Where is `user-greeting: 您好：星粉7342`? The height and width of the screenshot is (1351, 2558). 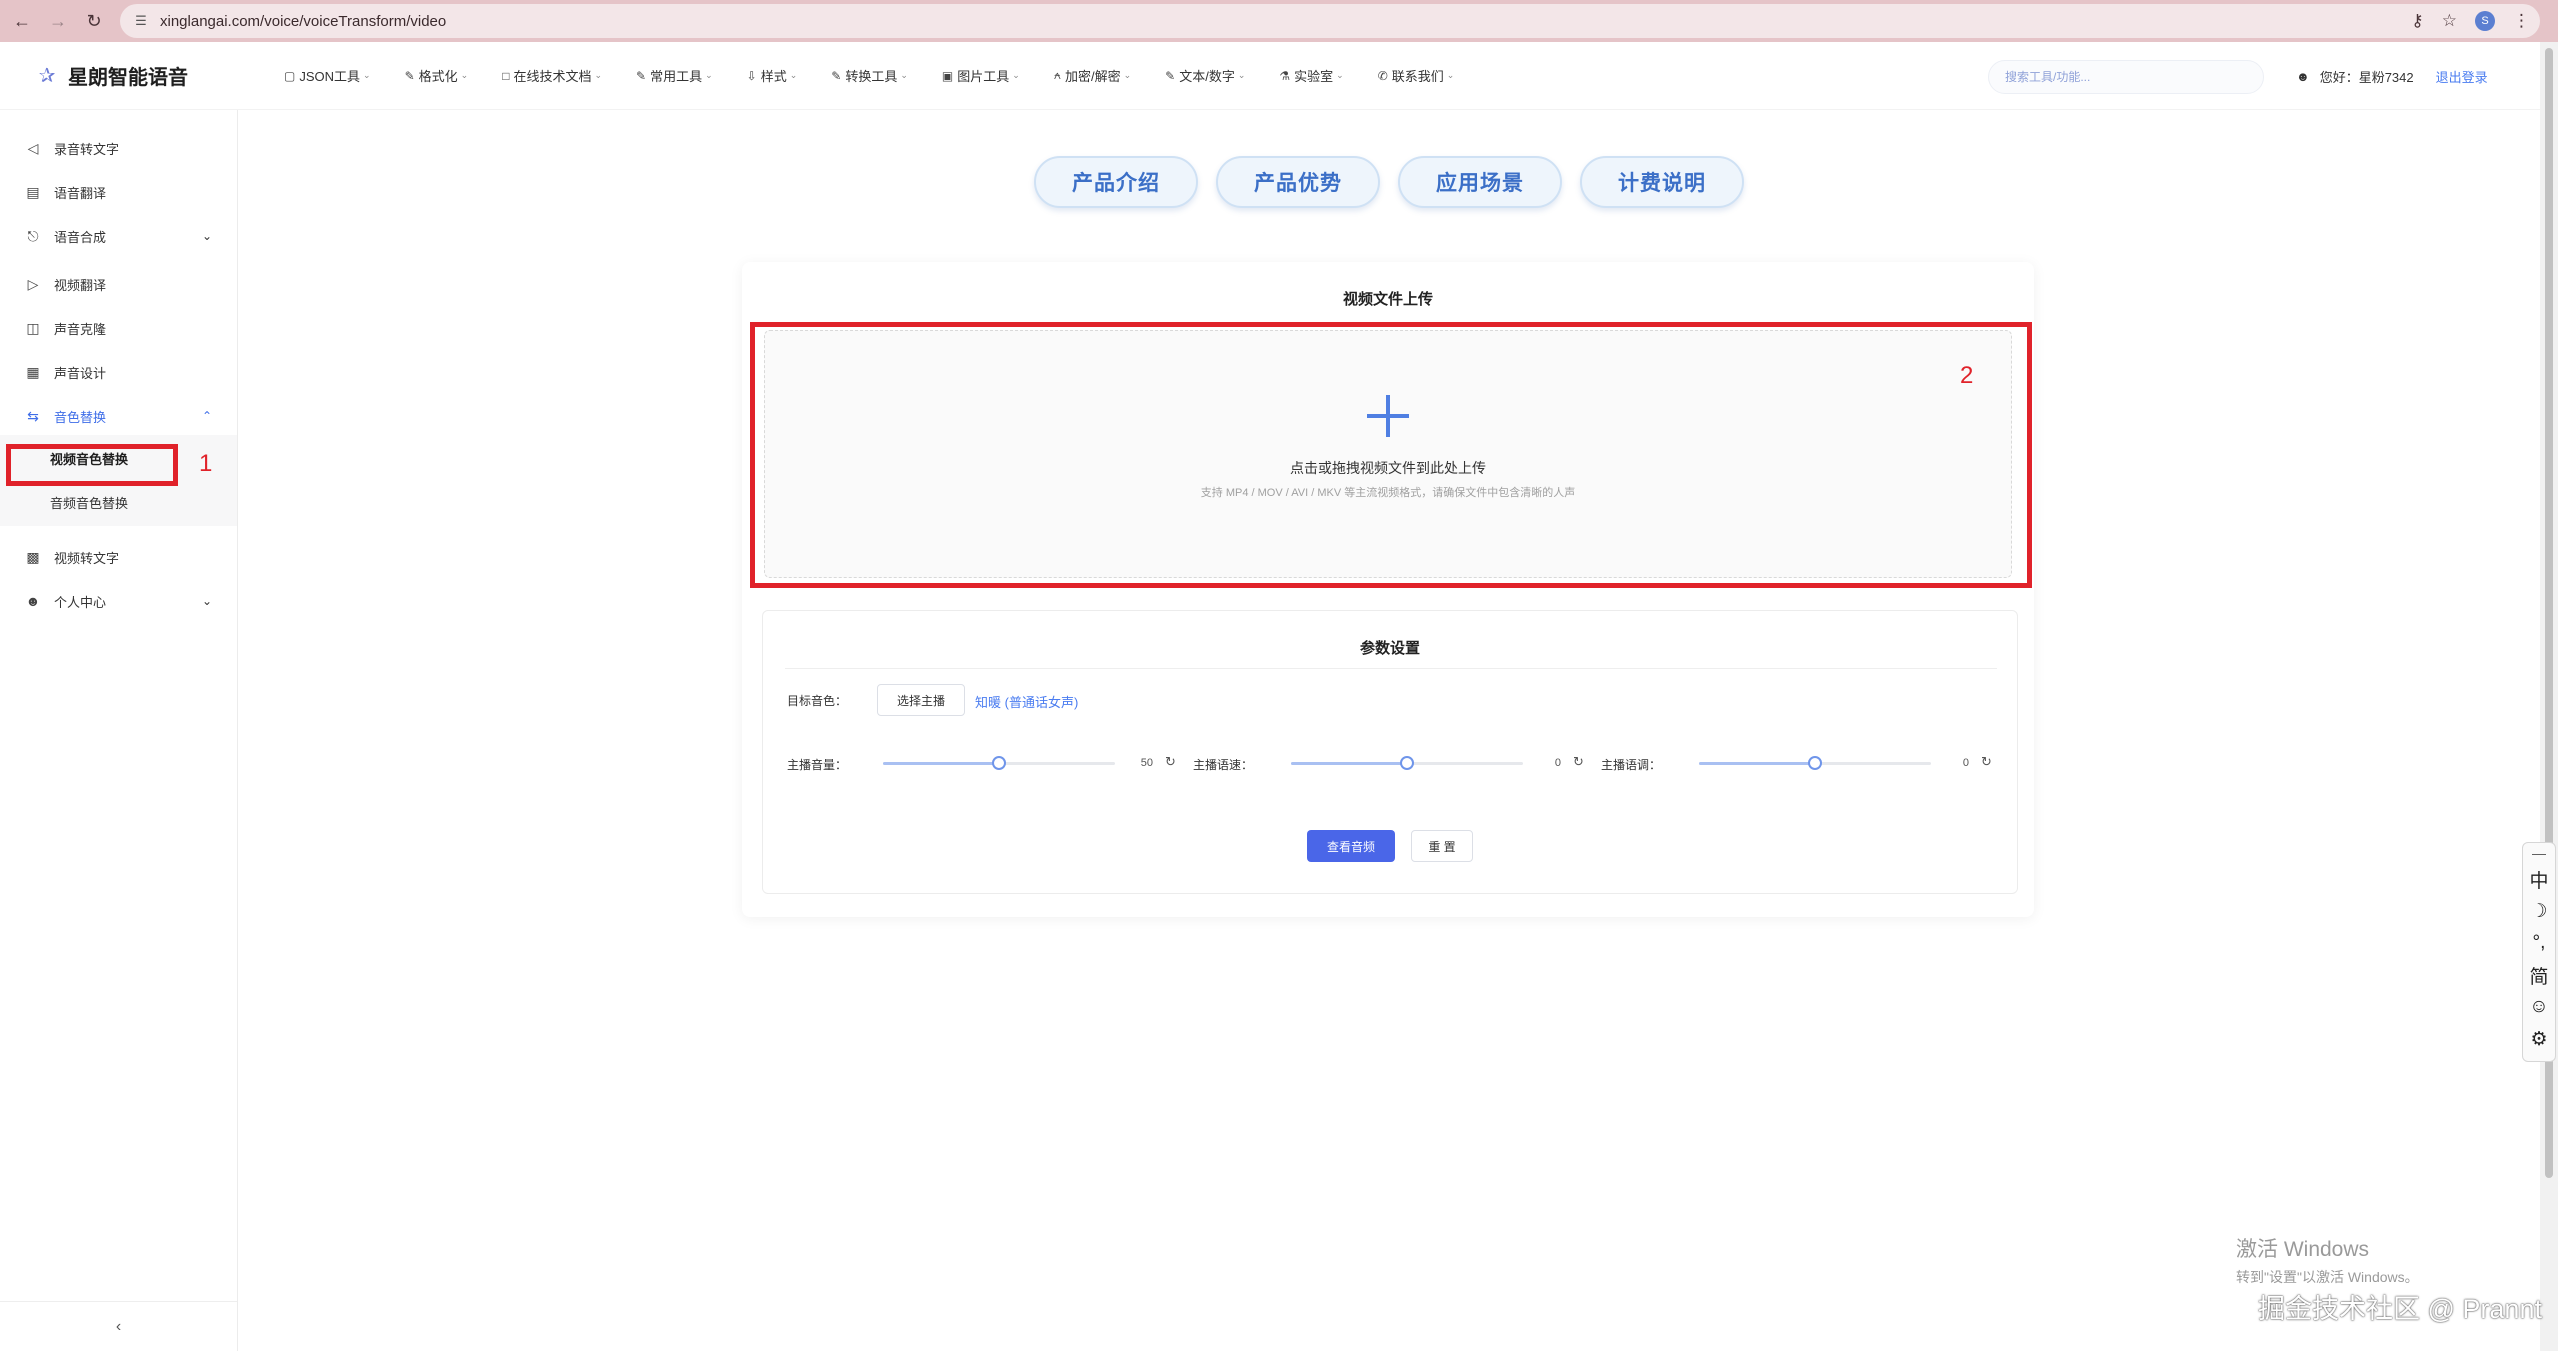
user-greeting: 您好：星粉7342 is located at coordinates (2366, 77).